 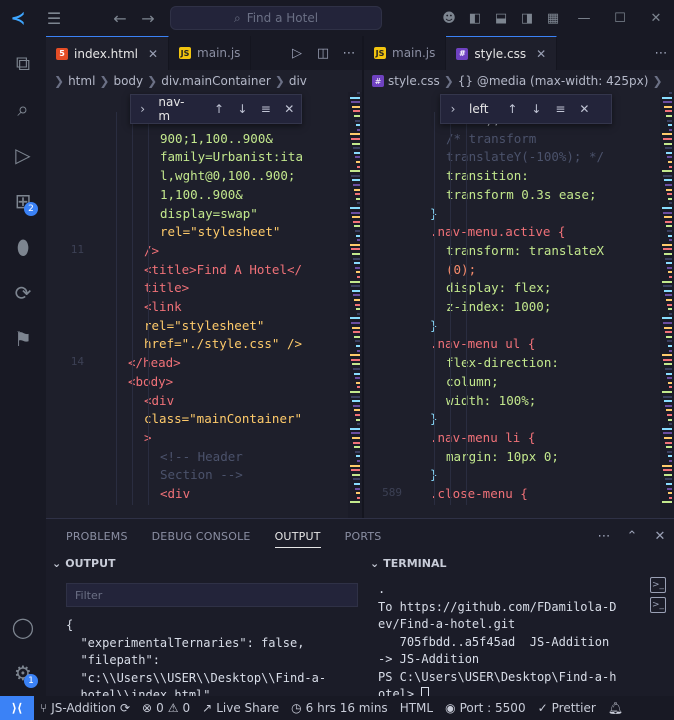 I want to click on live-share-button: ↗ Live Share, so click(x=240, y=708).